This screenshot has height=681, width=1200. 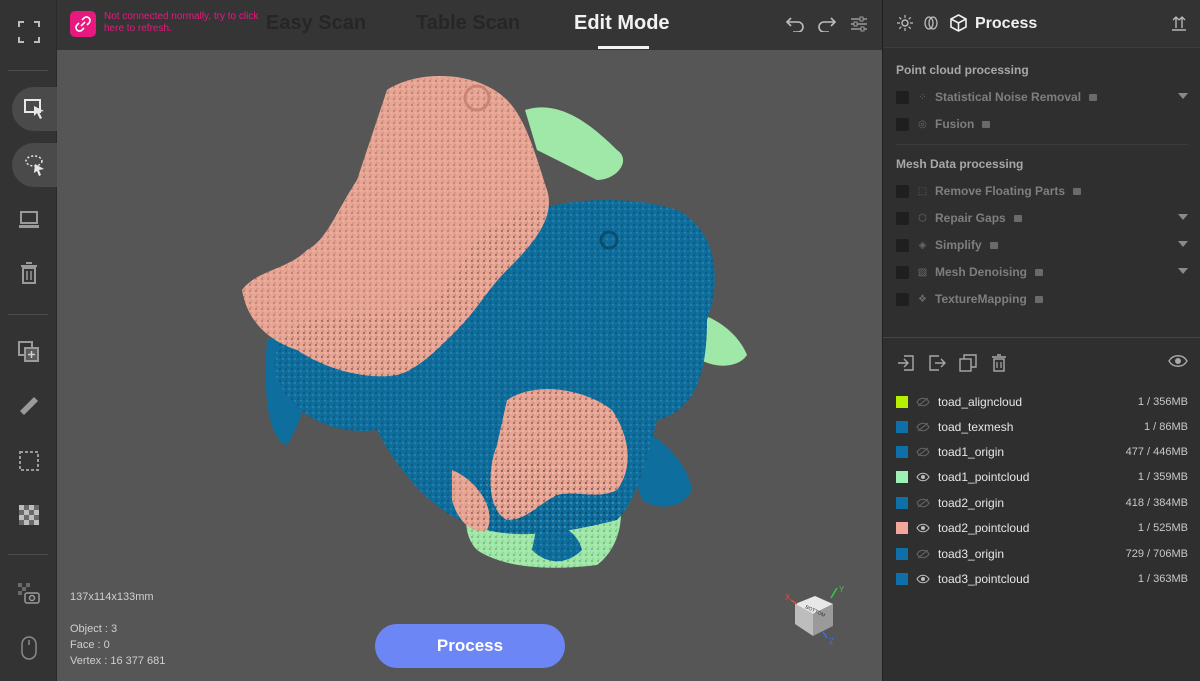 What do you see at coordinates (1008, 97) in the screenshot?
I see `proc-label: Statistical Noise Removal` at bounding box center [1008, 97].